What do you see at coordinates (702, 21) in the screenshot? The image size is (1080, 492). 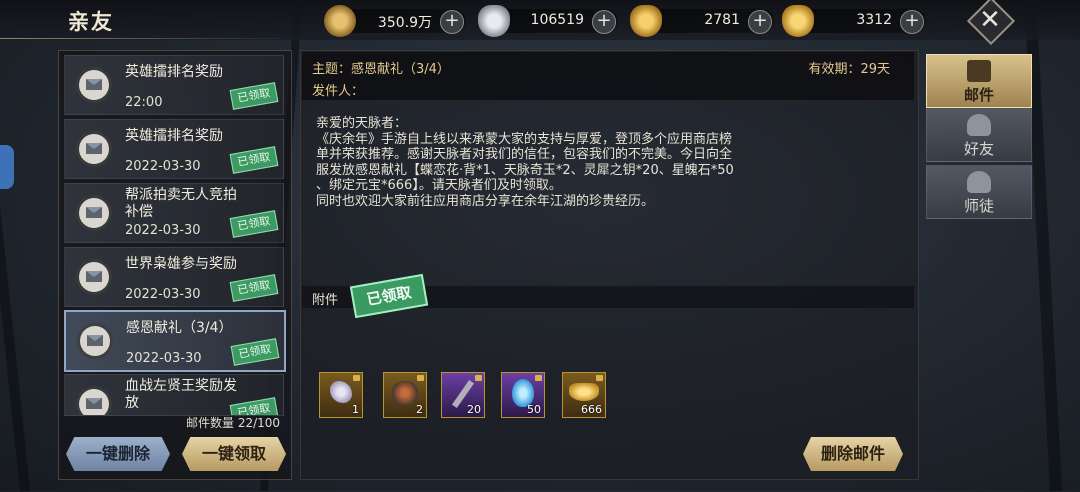 I see `currency-bound-gold: 2781 +` at bounding box center [702, 21].